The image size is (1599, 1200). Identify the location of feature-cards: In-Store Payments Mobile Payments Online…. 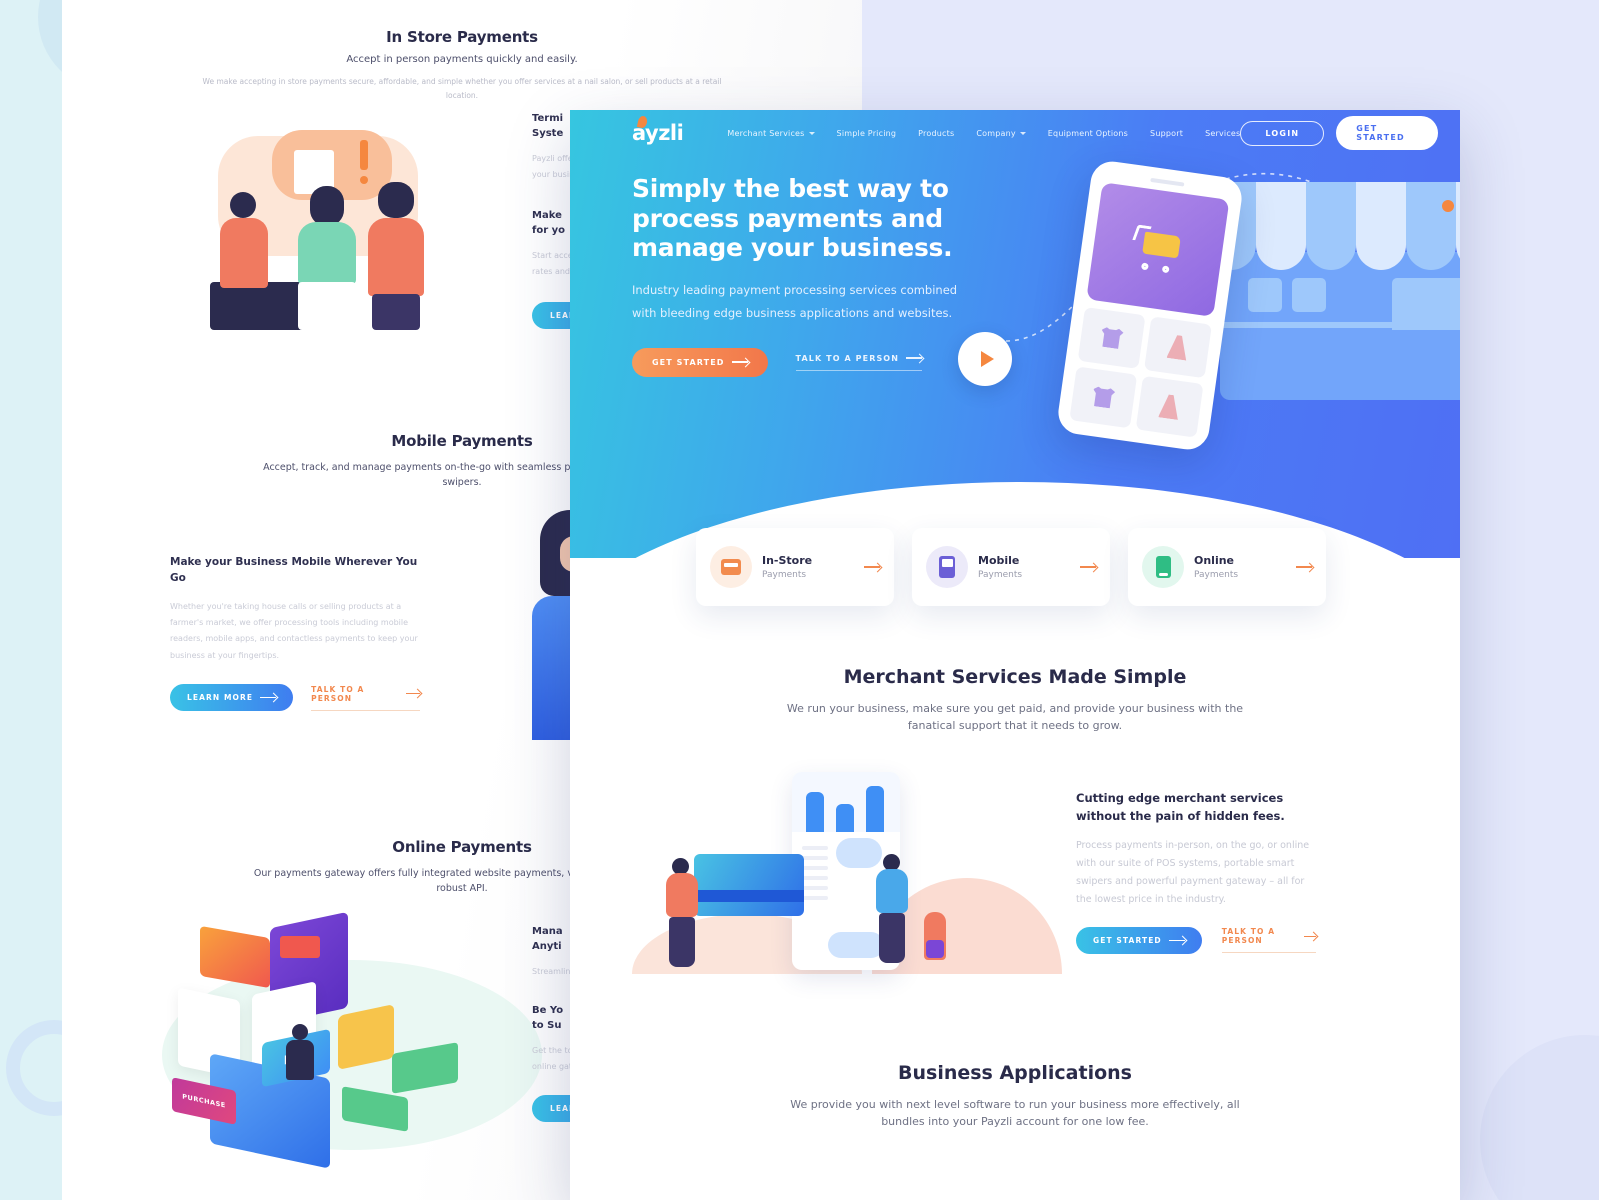
(1011, 567).